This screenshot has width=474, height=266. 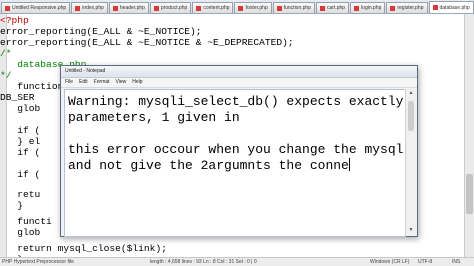 I want to click on tab-register: register.php, so click(x=407, y=7).